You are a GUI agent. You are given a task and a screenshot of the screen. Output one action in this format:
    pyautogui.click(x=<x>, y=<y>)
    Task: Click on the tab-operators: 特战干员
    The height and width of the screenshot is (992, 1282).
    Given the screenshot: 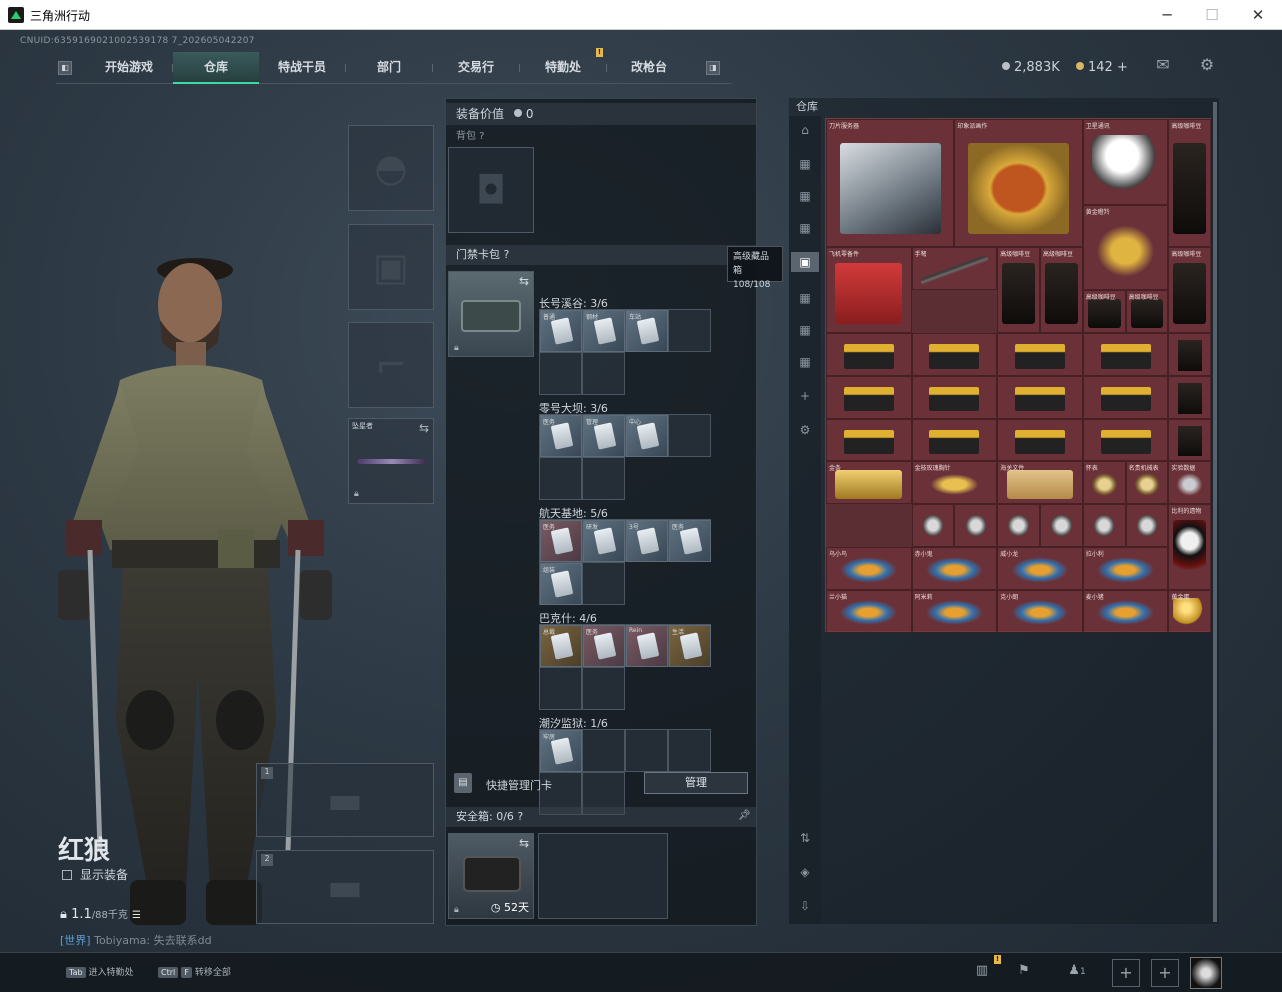 What is the action you would take?
    pyautogui.click(x=302, y=68)
    